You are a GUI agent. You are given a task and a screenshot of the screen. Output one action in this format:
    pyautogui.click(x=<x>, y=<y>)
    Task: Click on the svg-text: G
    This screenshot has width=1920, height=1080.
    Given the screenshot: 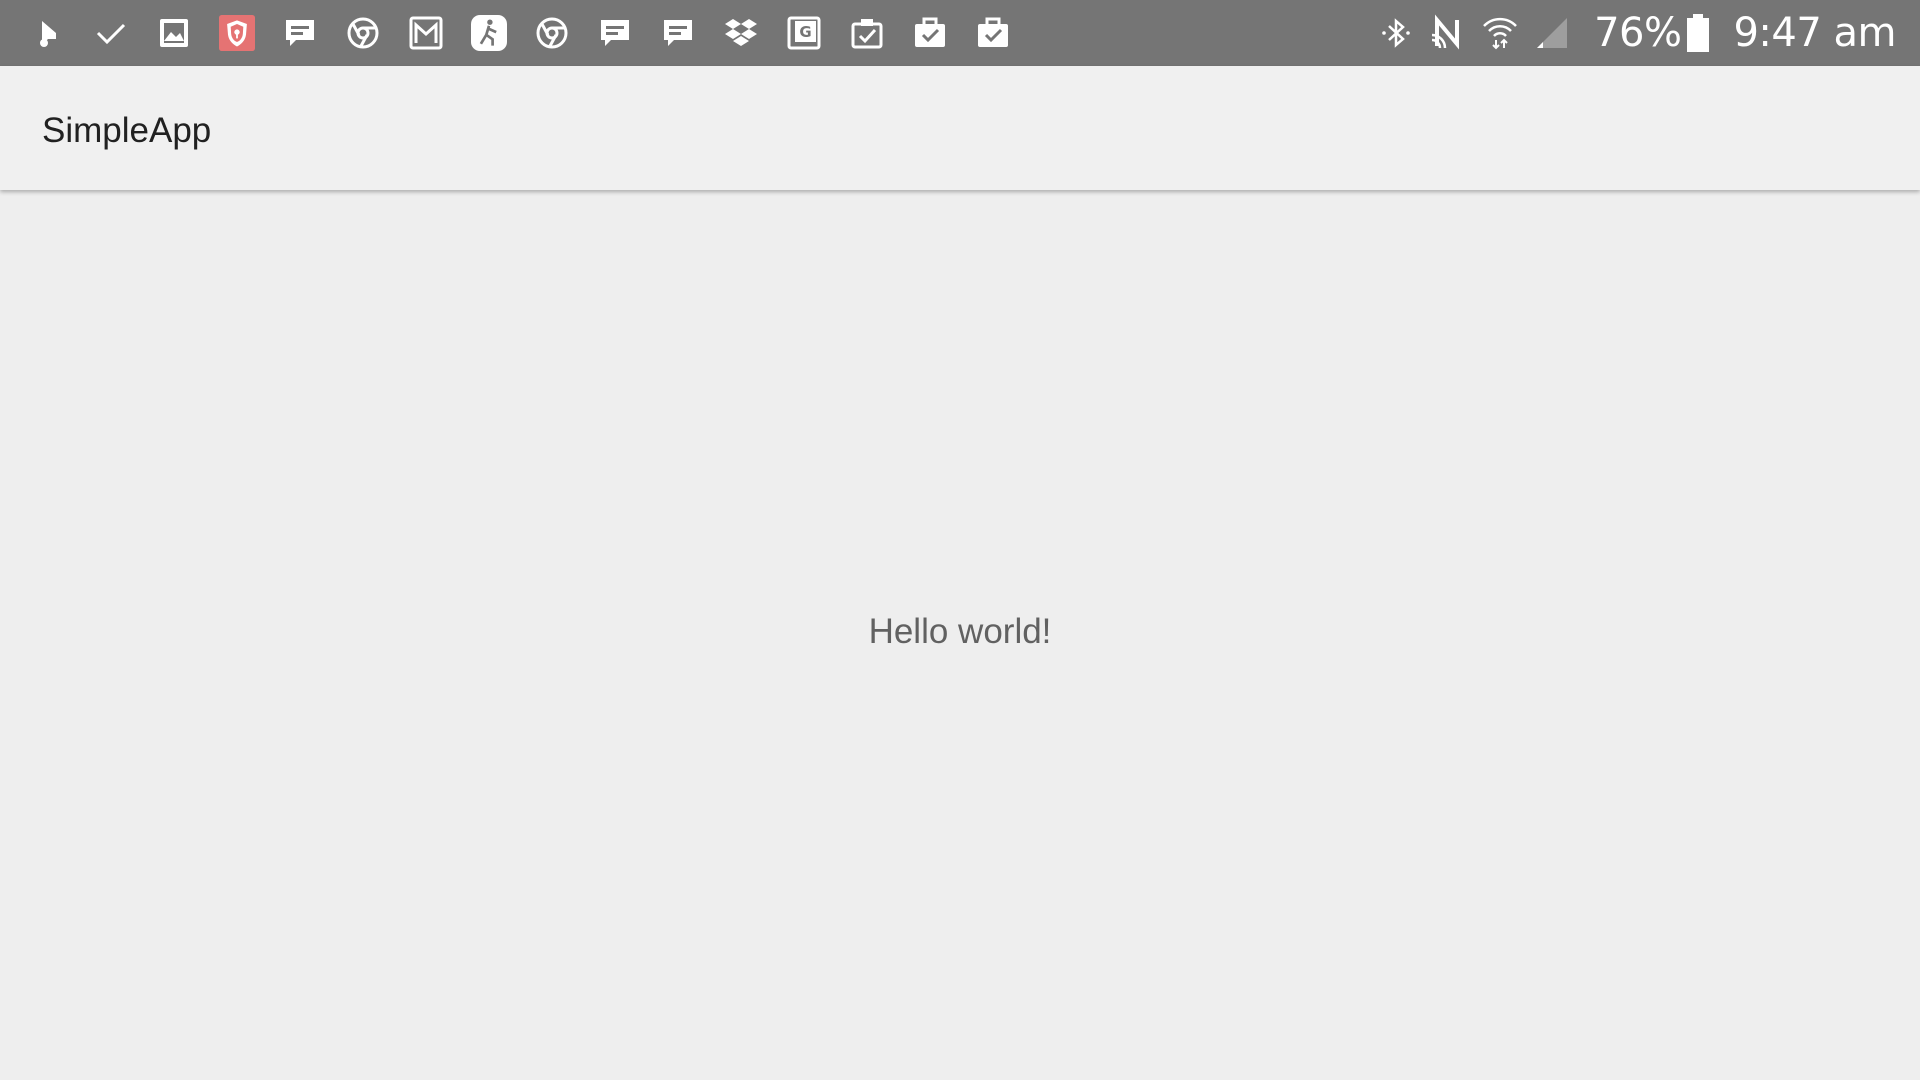 What is the action you would take?
    pyautogui.click(x=805, y=32)
    